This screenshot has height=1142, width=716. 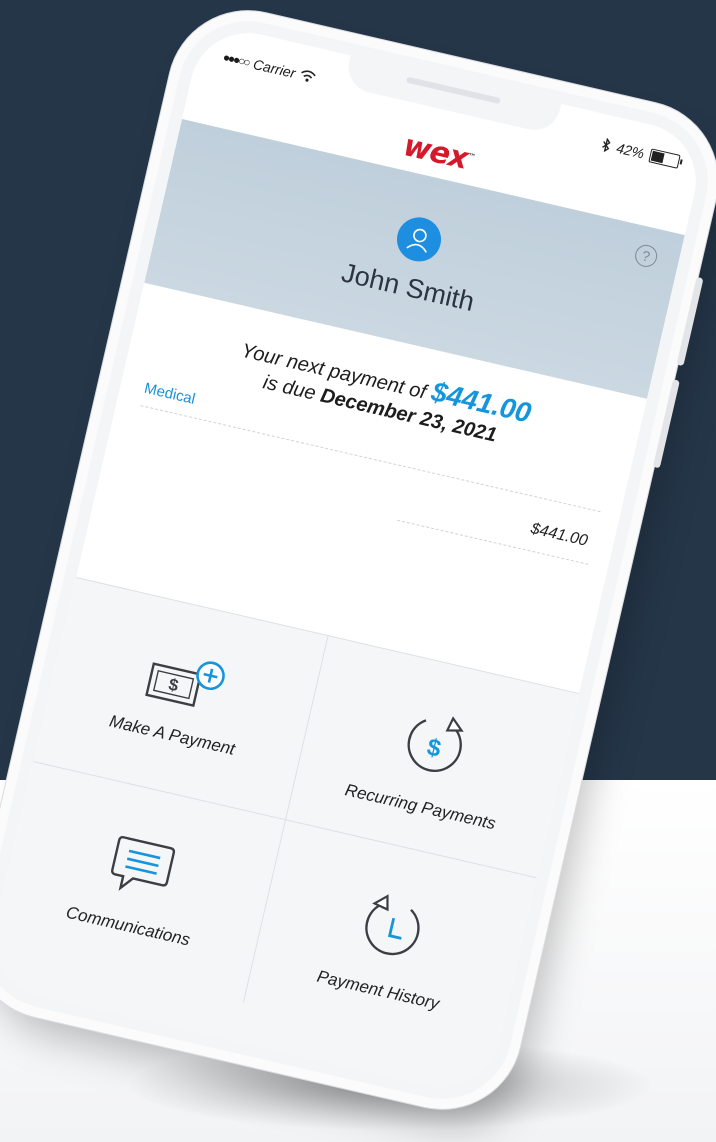 I want to click on make-payment-icon: $, so click(x=185, y=684).